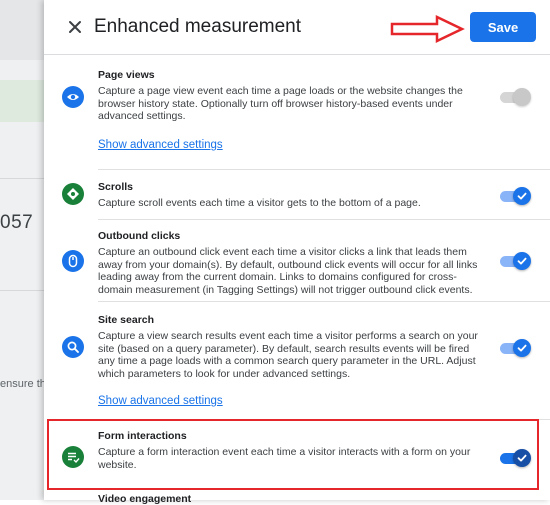 The image size is (550, 505). I want to click on setting-title: Site search, so click(126, 320).